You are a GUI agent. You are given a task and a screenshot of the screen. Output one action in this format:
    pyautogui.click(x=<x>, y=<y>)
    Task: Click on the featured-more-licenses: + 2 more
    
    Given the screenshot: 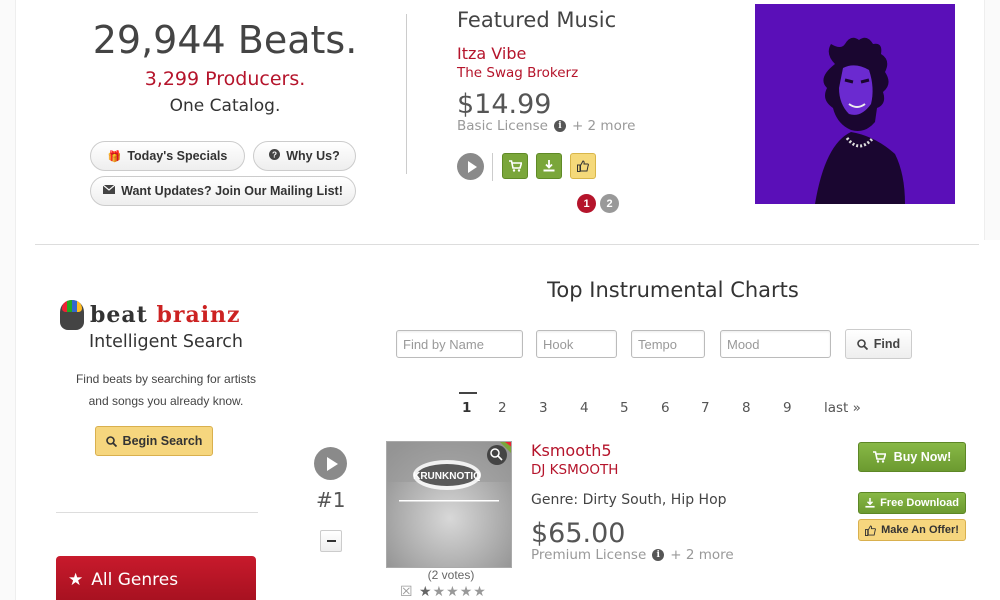 What is the action you would take?
    pyautogui.click(x=603, y=126)
    